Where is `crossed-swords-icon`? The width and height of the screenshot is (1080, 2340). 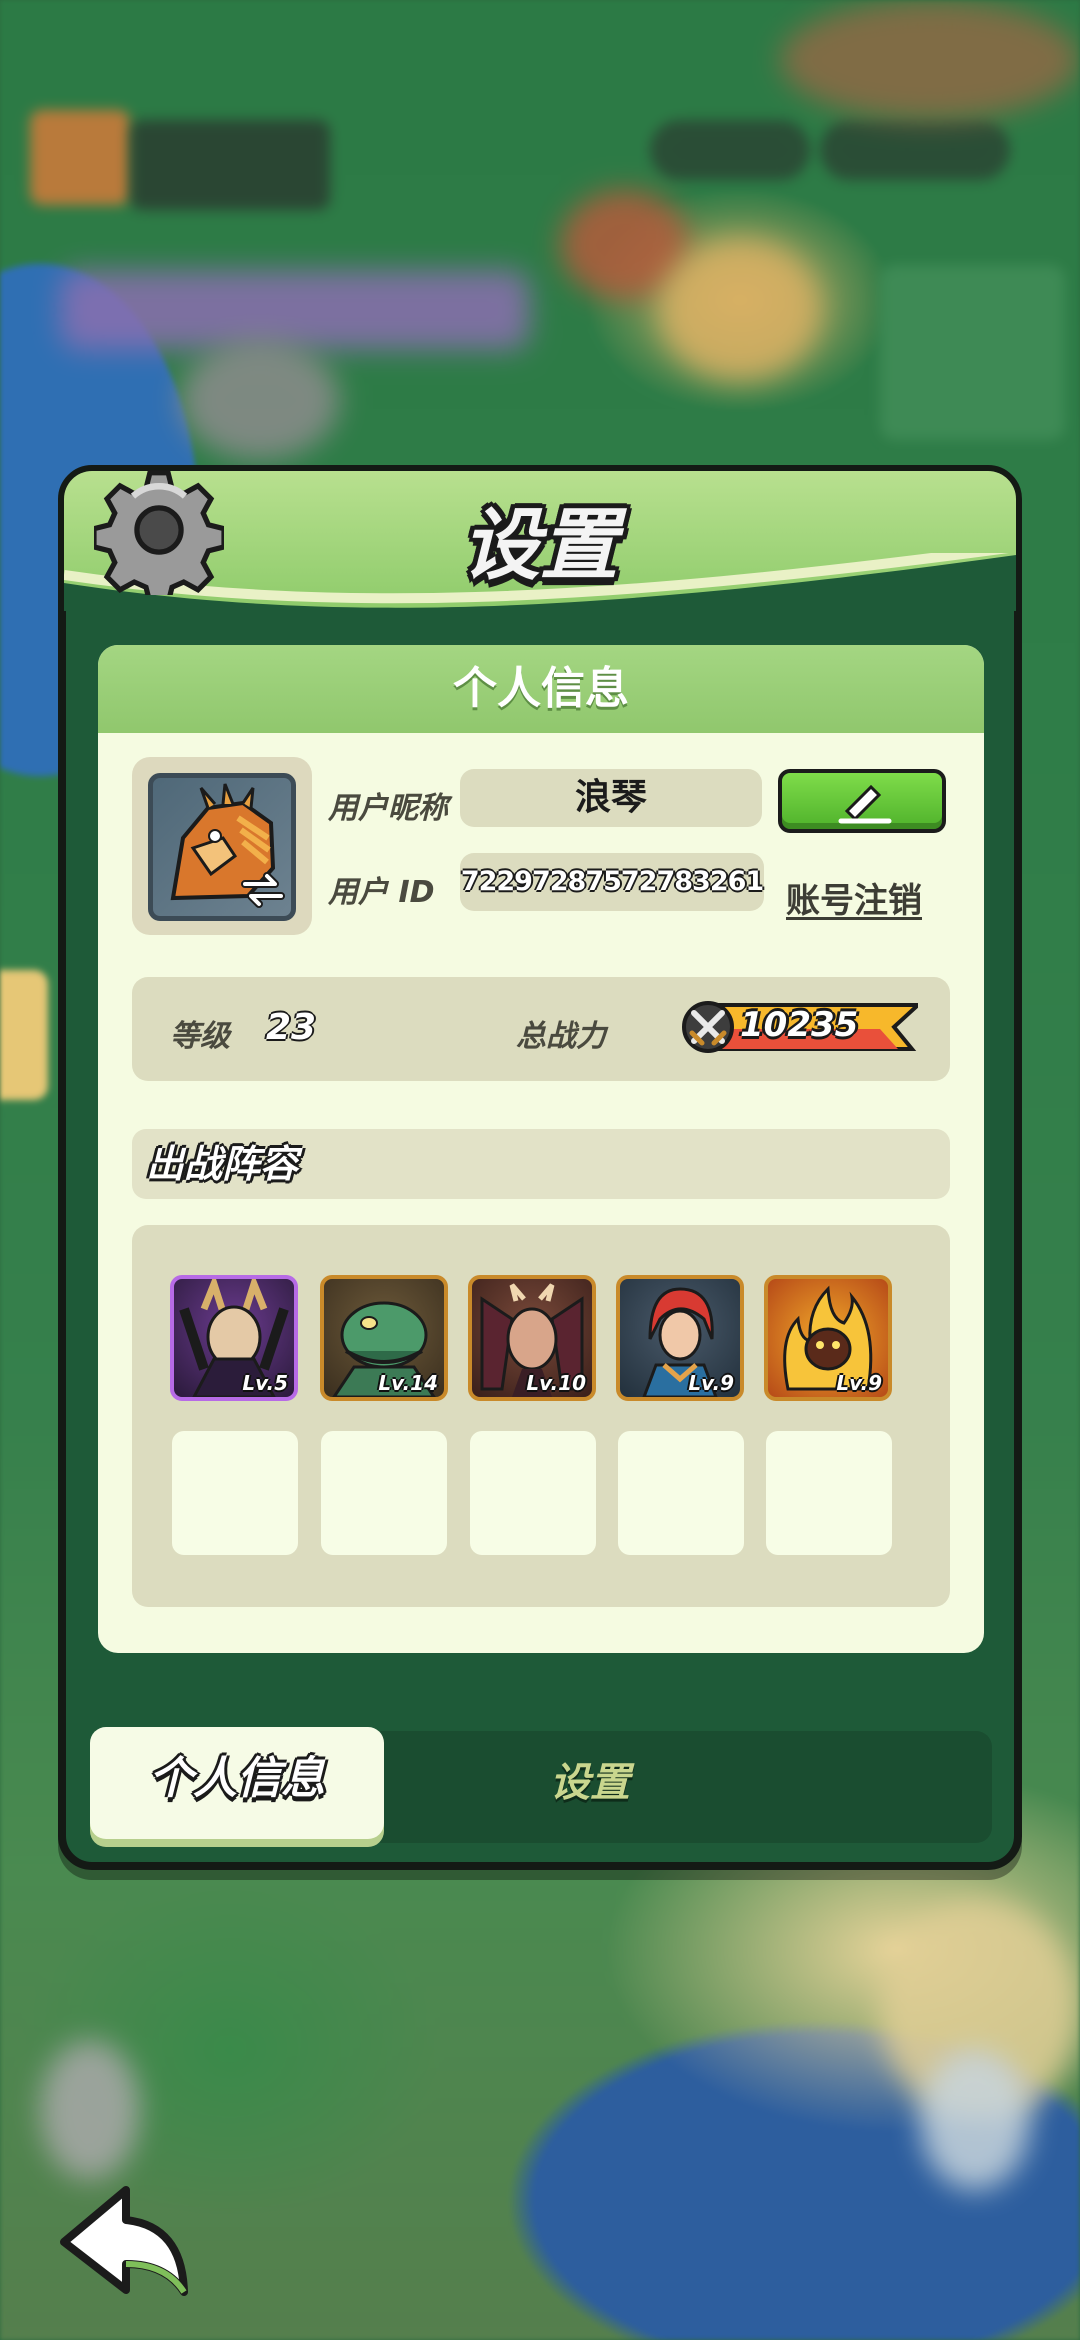
crossed-swords-icon is located at coordinates (708, 1028).